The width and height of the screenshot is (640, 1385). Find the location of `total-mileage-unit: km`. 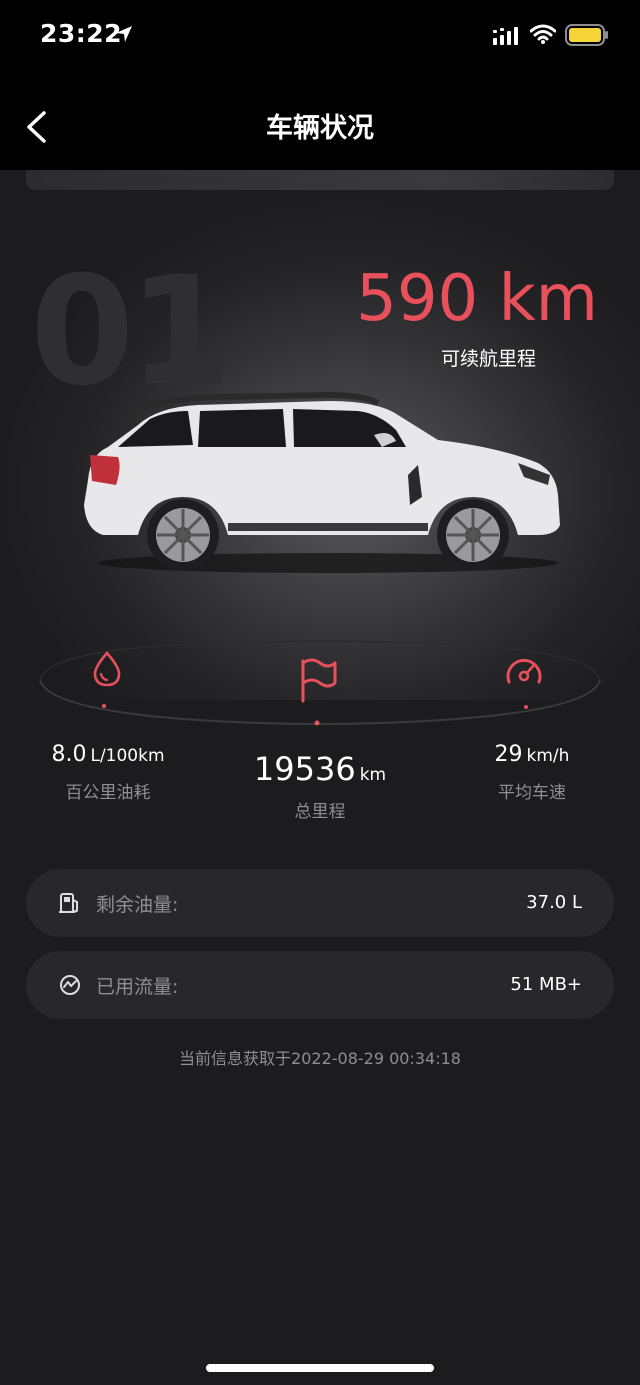

total-mileage-unit: km is located at coordinates (373, 775).